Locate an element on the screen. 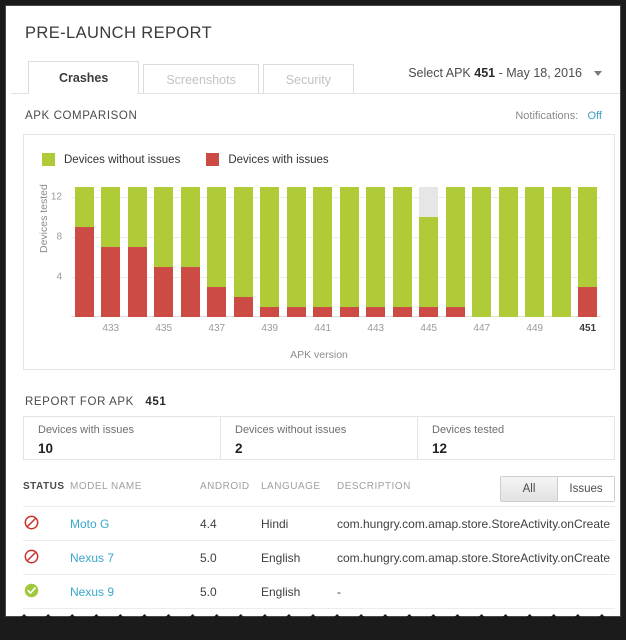 This screenshot has height=640, width=626. error-circle-icon is located at coordinates (31, 556).